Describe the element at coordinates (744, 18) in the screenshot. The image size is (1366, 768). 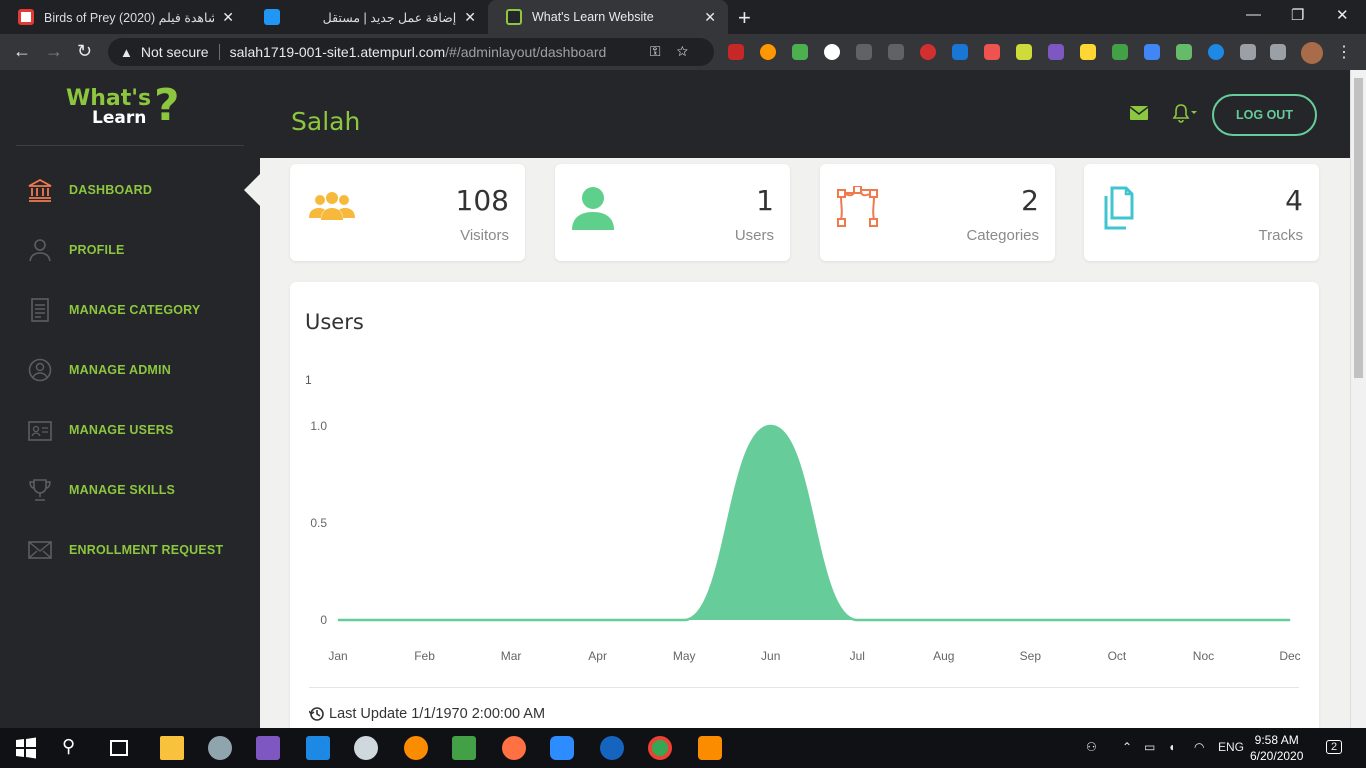
I see `new-tab-icon: +` at that location.